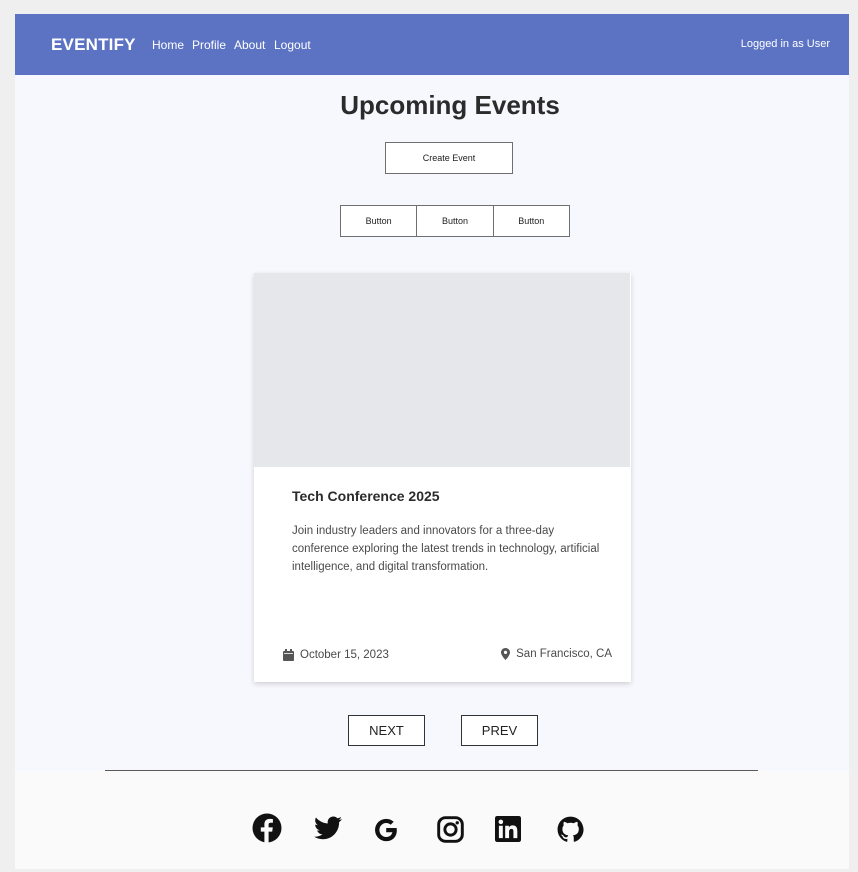 This screenshot has width=858, height=872. I want to click on calendar-icon, so click(288, 655).